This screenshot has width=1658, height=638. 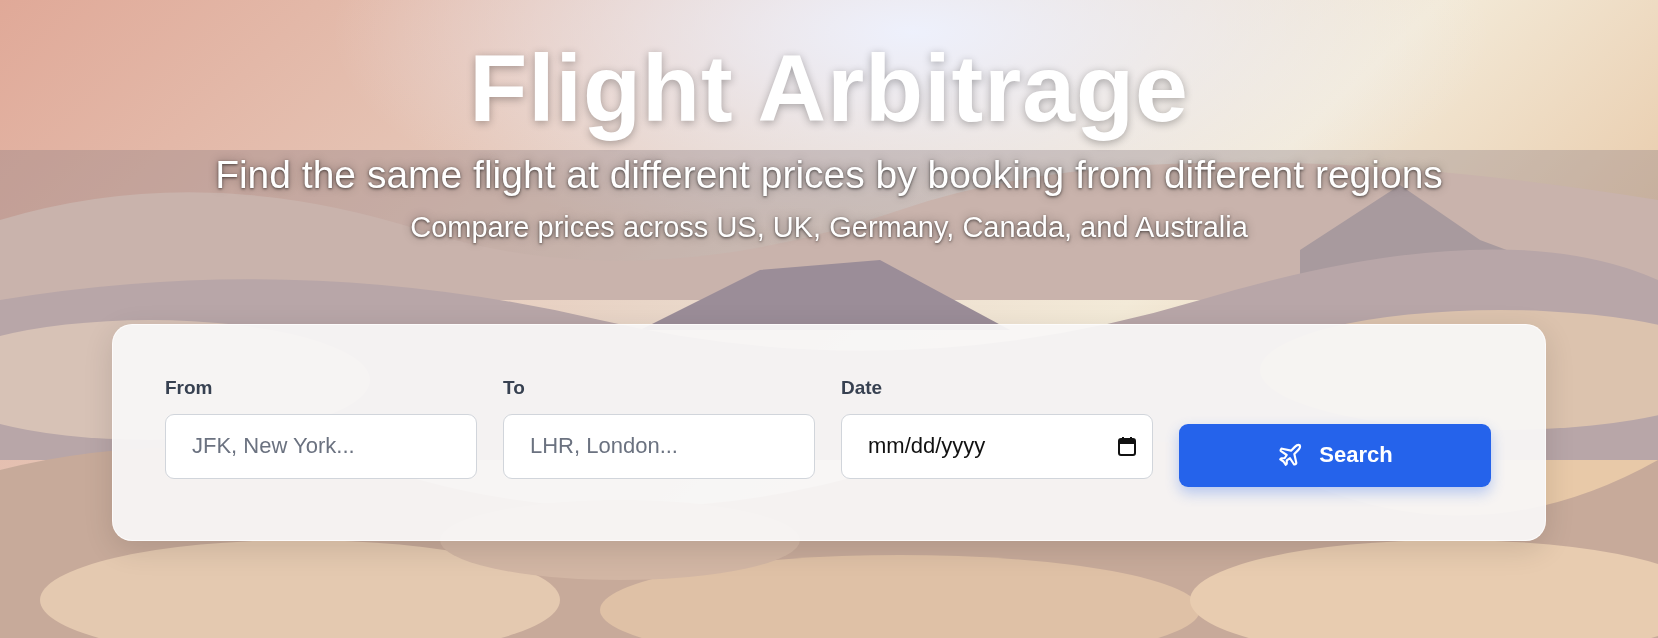 I want to click on field-label: From, so click(x=189, y=387).